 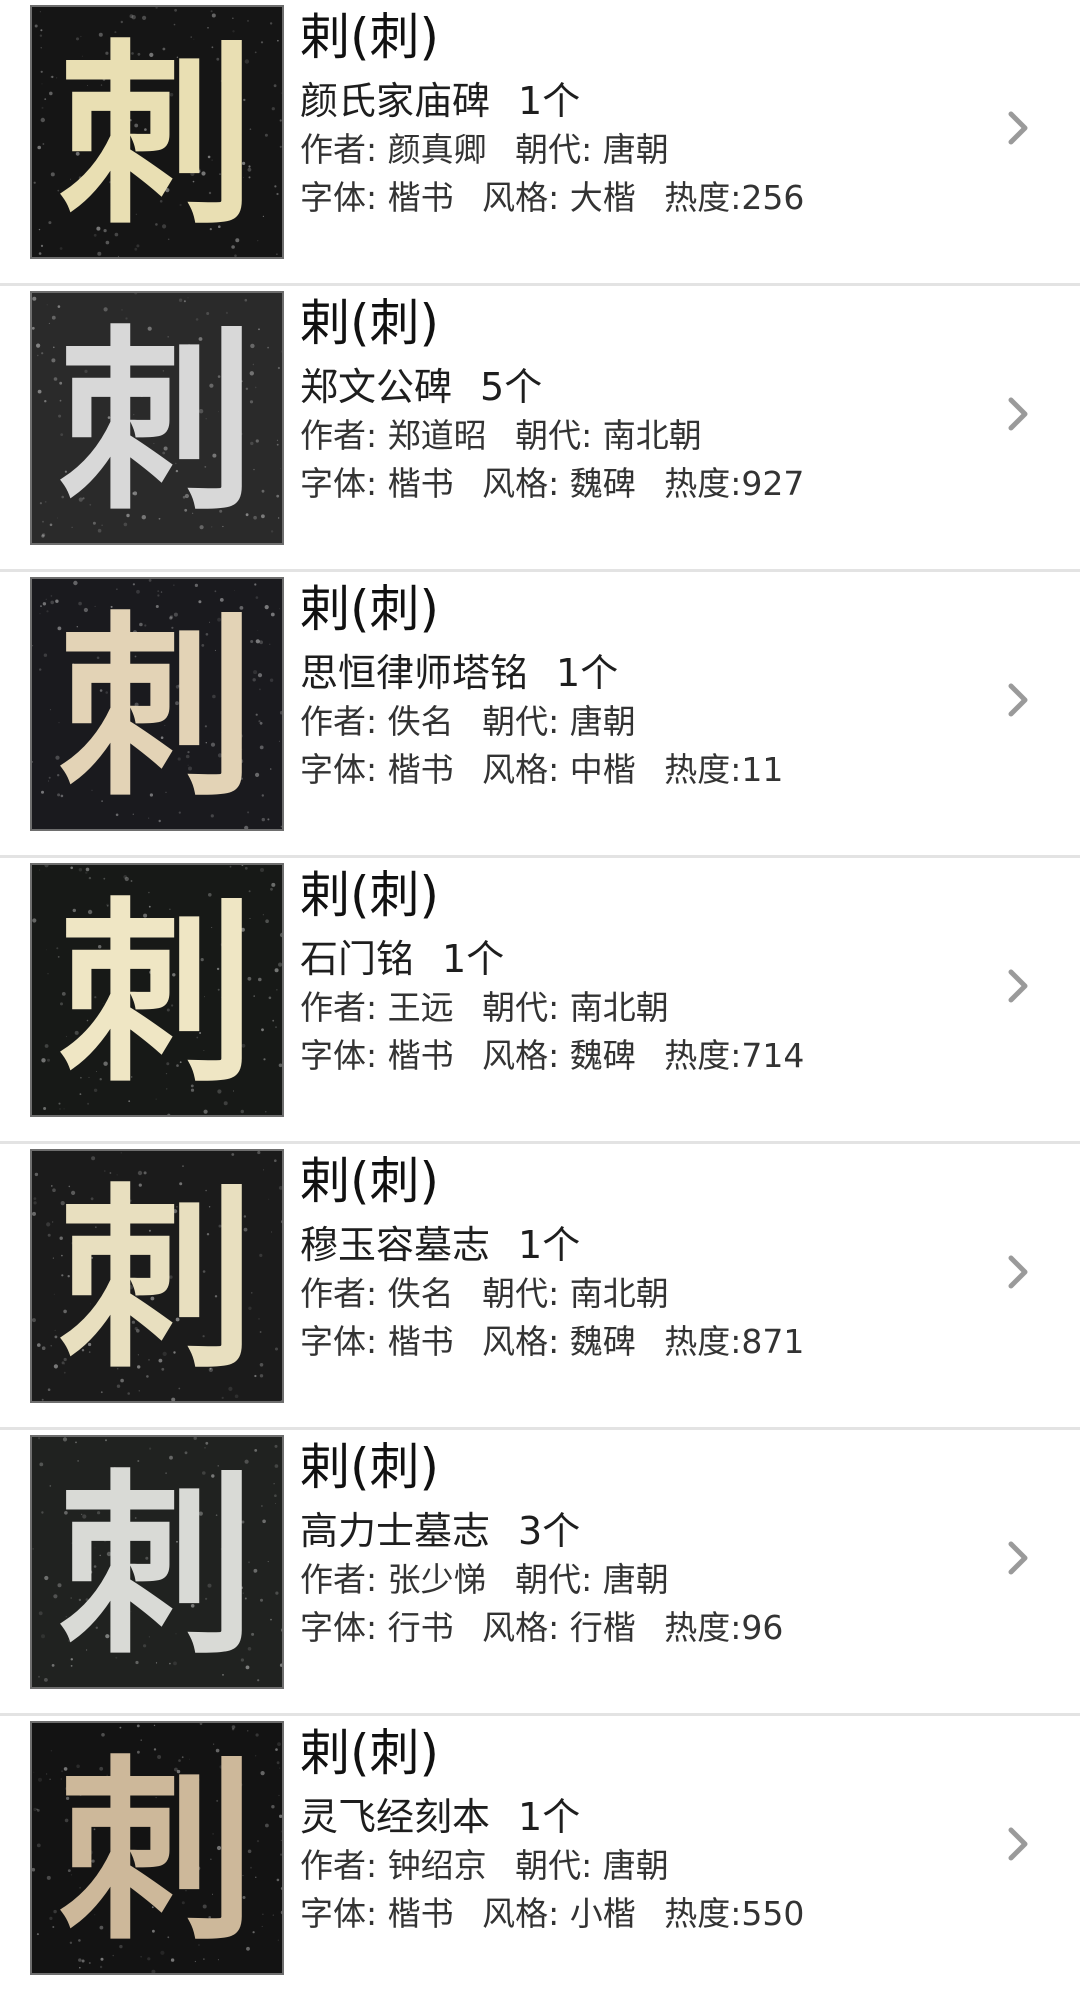 What do you see at coordinates (437, 435) in the screenshot?
I see `author-name: 郑道昭` at bounding box center [437, 435].